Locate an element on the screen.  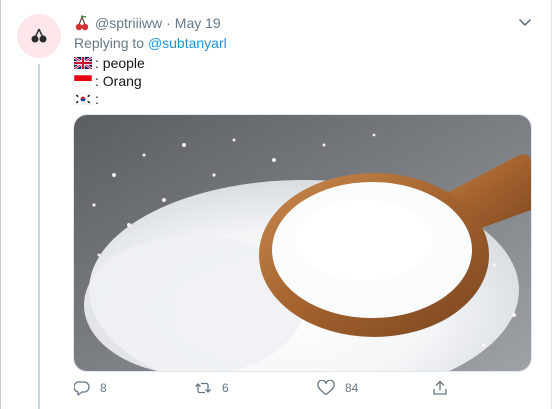
like-count: 84 is located at coordinates (352, 388).